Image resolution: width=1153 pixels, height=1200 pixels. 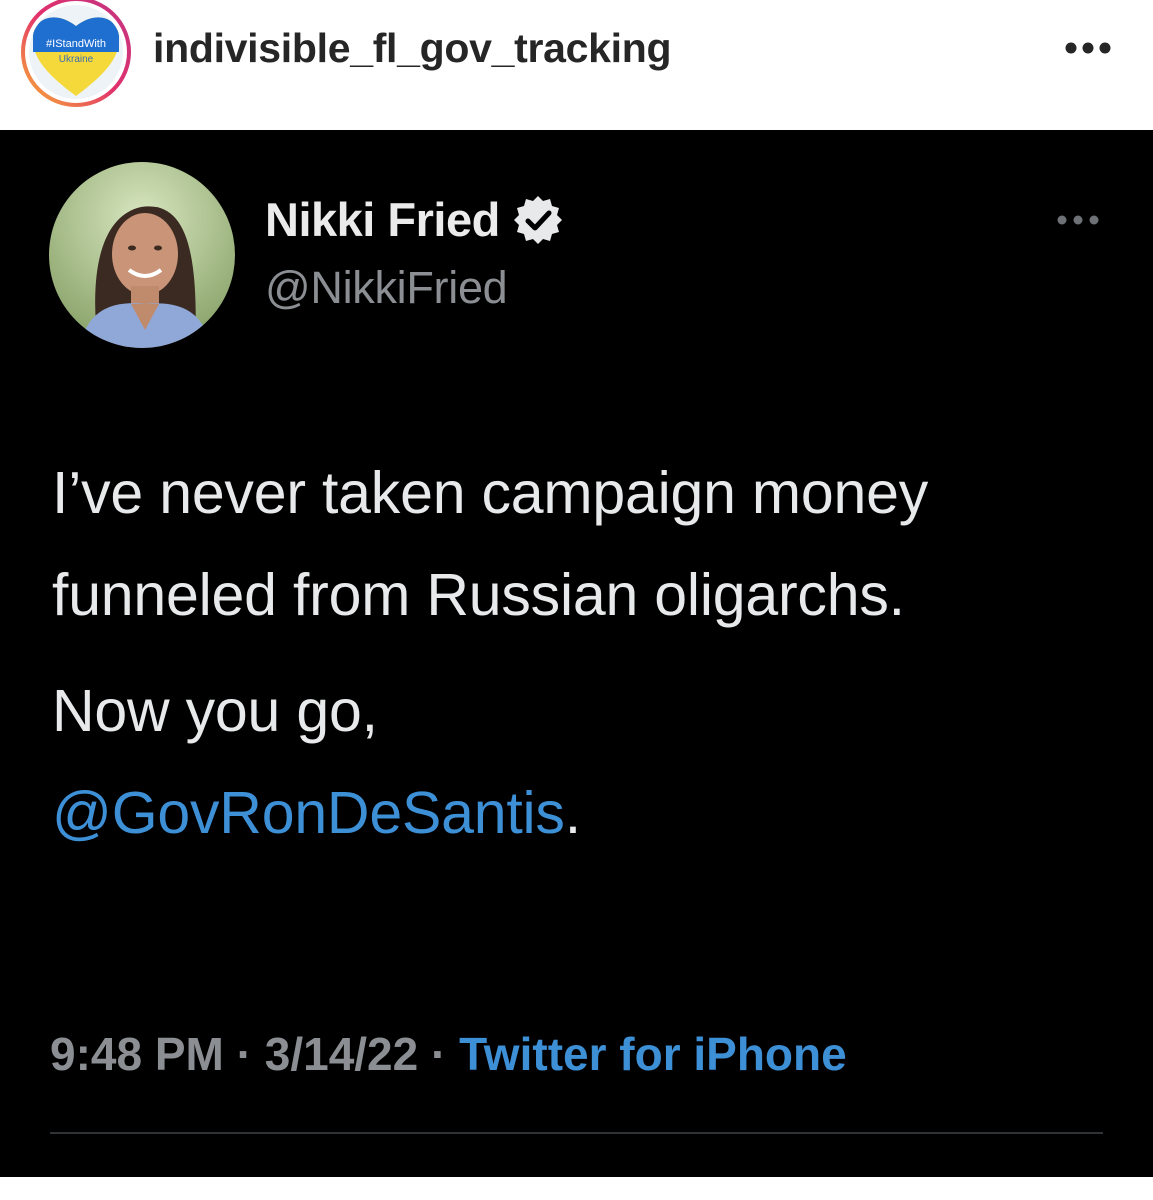 I want to click on post-username: indivisible_fl_gov_tracking, so click(x=412, y=48).